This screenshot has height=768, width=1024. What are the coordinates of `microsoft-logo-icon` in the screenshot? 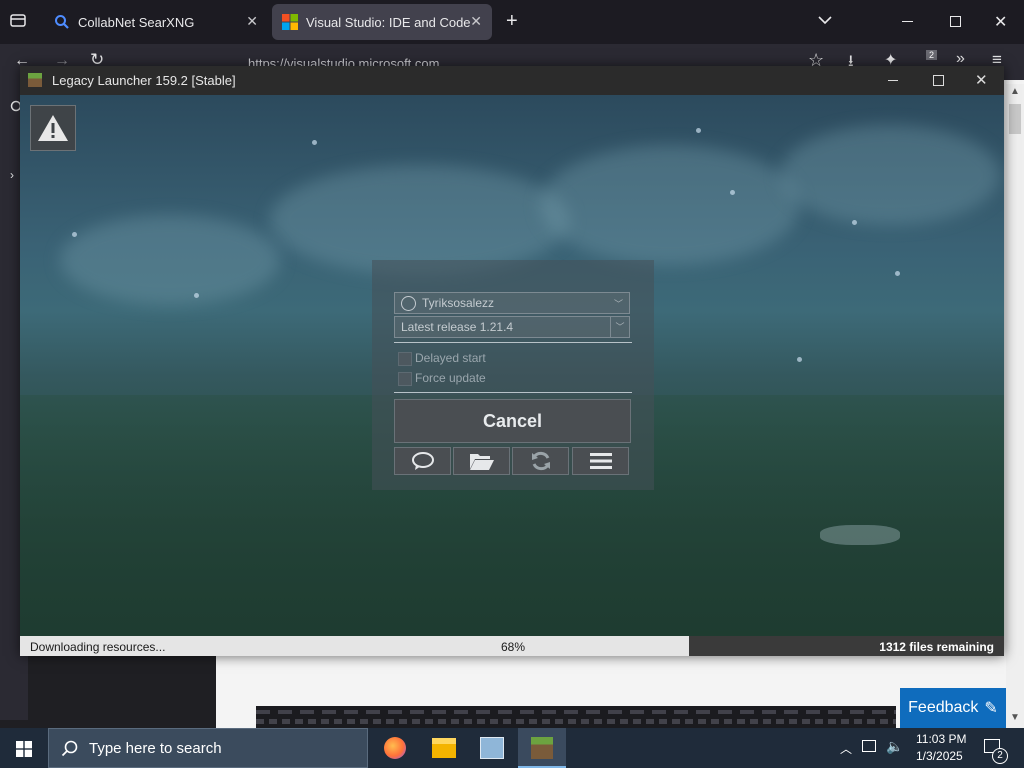 It's located at (290, 22).